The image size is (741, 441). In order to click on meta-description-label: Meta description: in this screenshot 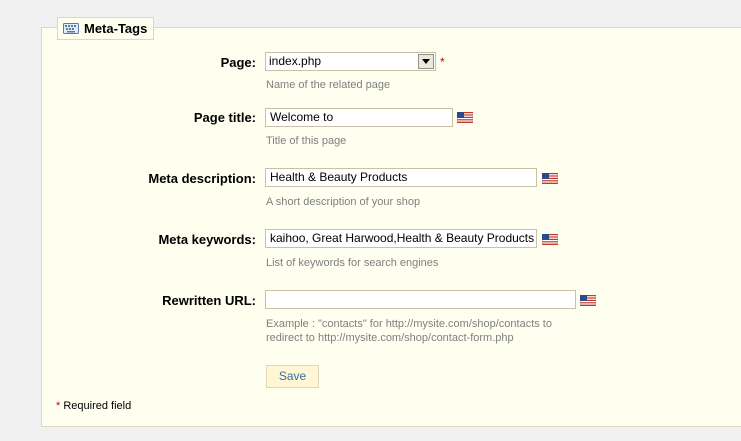, I will do `click(202, 178)`.